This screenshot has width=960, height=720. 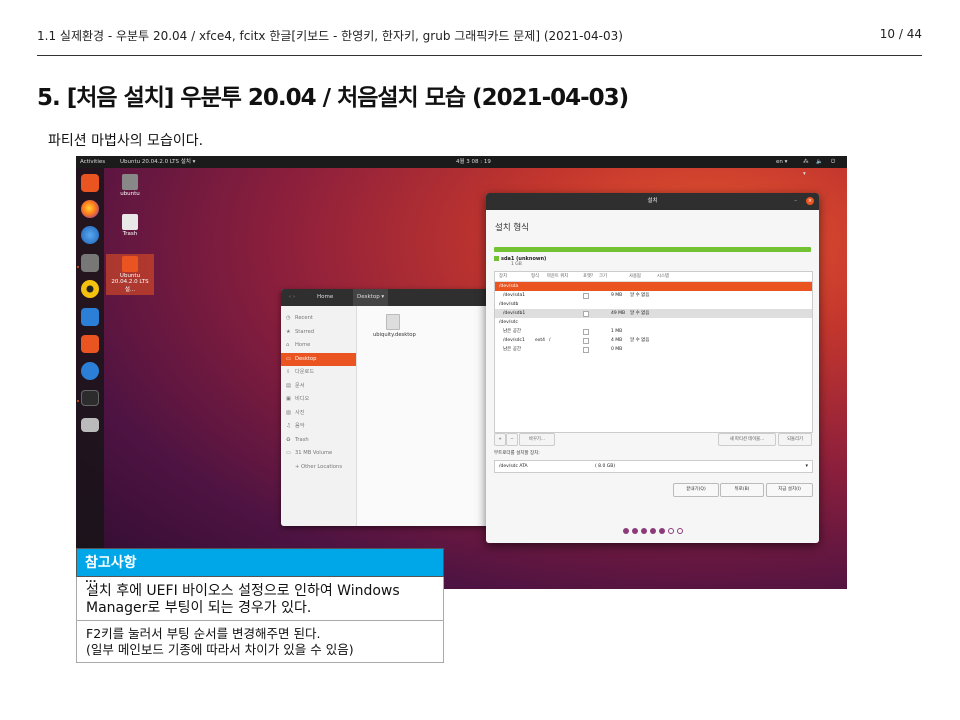 What do you see at coordinates (603, 276) in the screenshot?
I see `column-header: 크기` at bounding box center [603, 276].